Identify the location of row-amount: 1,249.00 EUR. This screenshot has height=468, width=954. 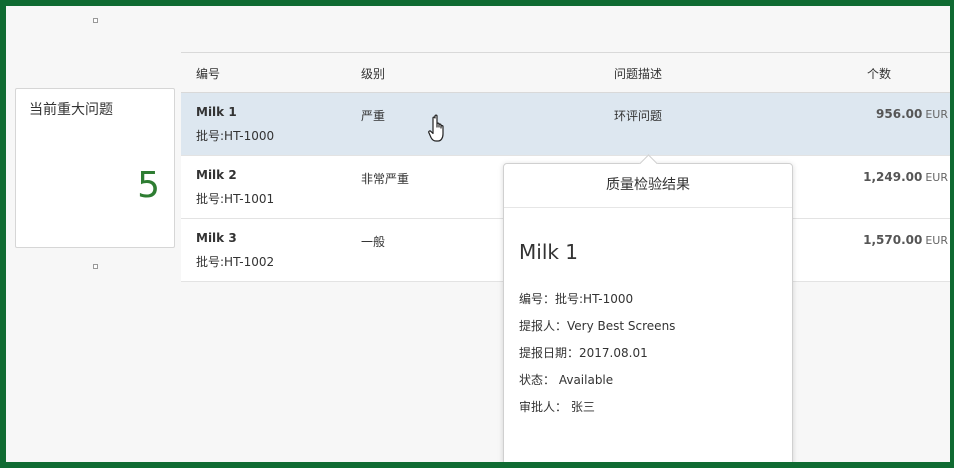
(905, 177).